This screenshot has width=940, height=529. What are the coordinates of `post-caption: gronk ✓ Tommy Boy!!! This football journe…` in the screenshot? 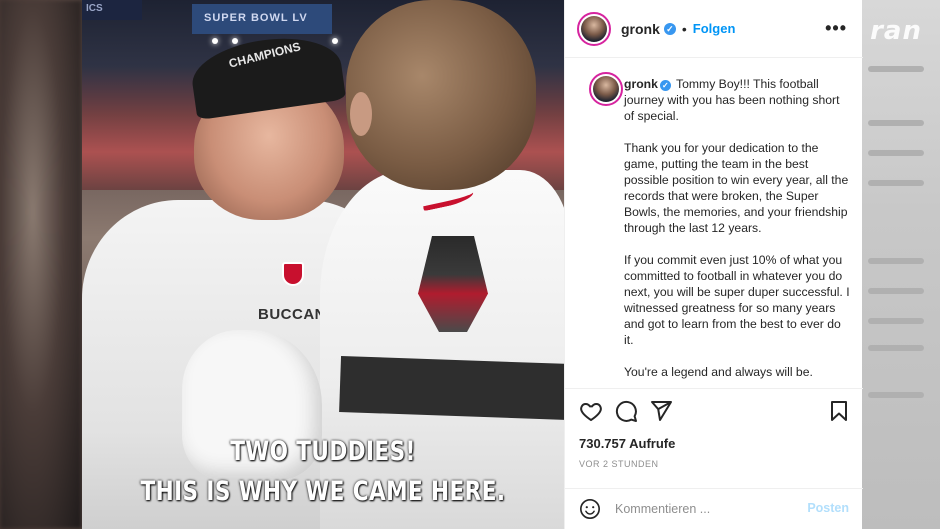 It's located at (737, 228).